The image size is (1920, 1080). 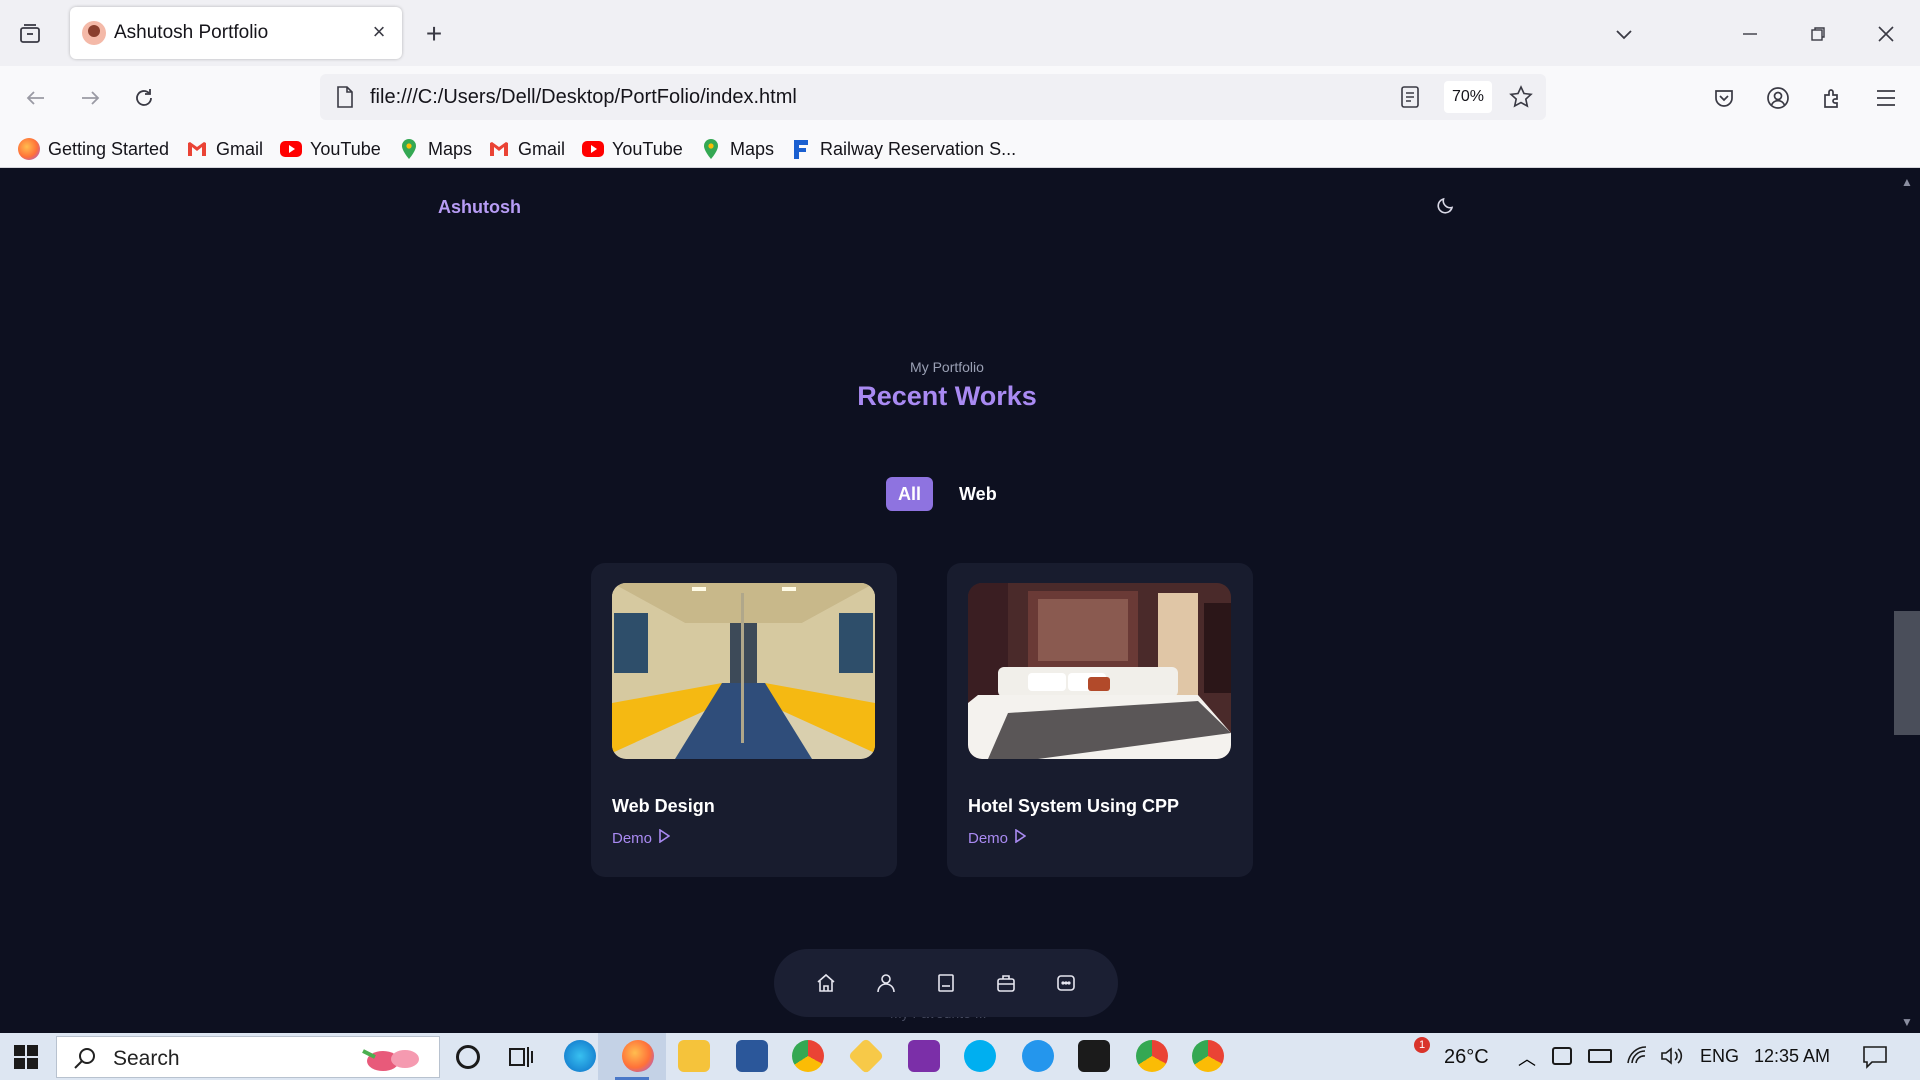 What do you see at coordinates (1414, 1054) in the screenshot?
I see `weather-icon: 1` at bounding box center [1414, 1054].